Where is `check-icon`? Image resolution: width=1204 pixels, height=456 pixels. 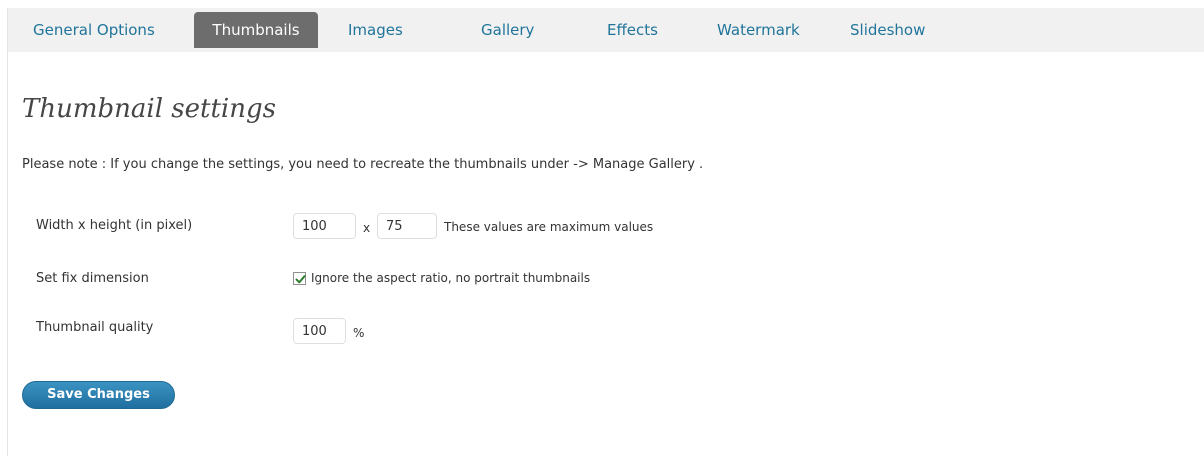
check-icon is located at coordinates (300, 279).